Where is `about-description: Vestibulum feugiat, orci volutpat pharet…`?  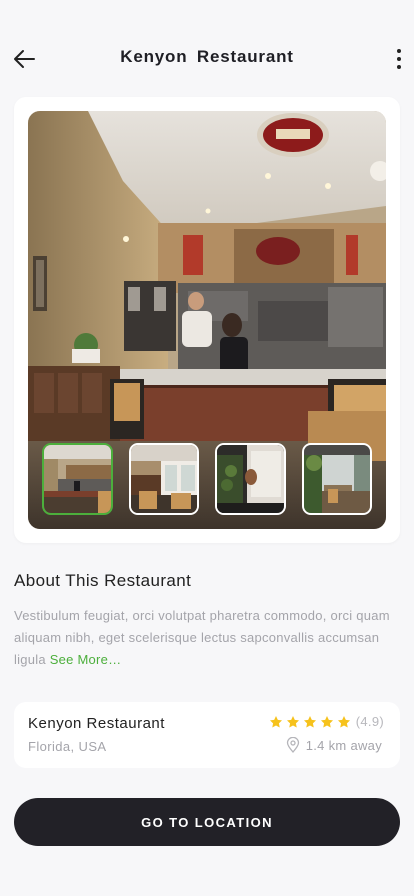
about-description: Vestibulum feugiat, orci volutpat pharet… is located at coordinates (209, 638).